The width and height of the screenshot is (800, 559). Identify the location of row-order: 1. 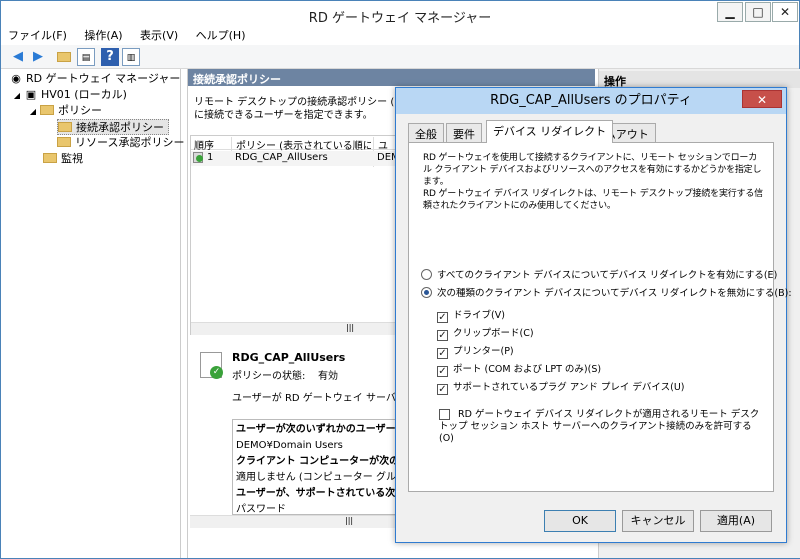
(210, 157).